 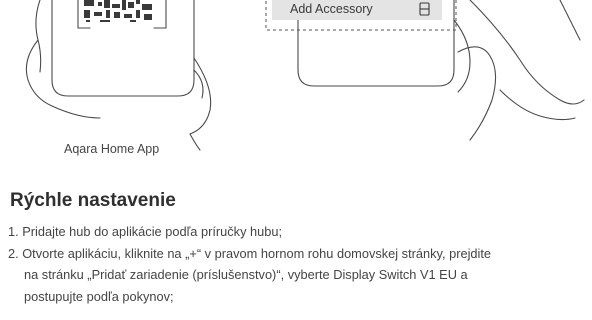 I want to click on qr-code, so click(x=118, y=11).